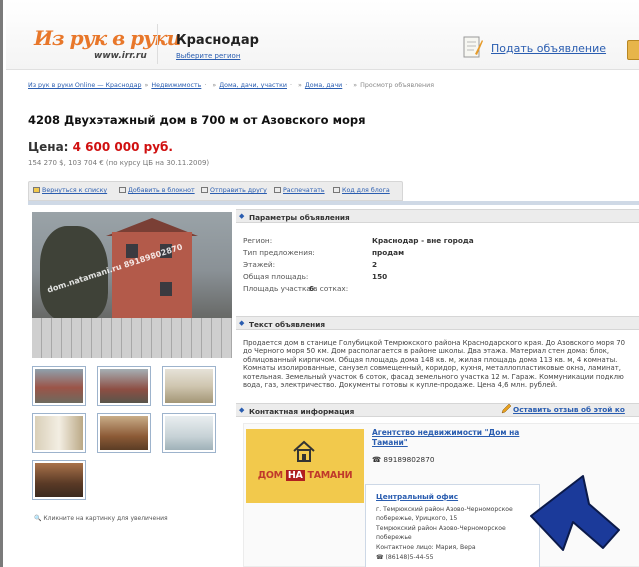 This screenshot has height=567, width=639. Describe the element at coordinates (409, 557) in the screenshot. I see `office-phone-number: (86148)5-44-55` at that location.